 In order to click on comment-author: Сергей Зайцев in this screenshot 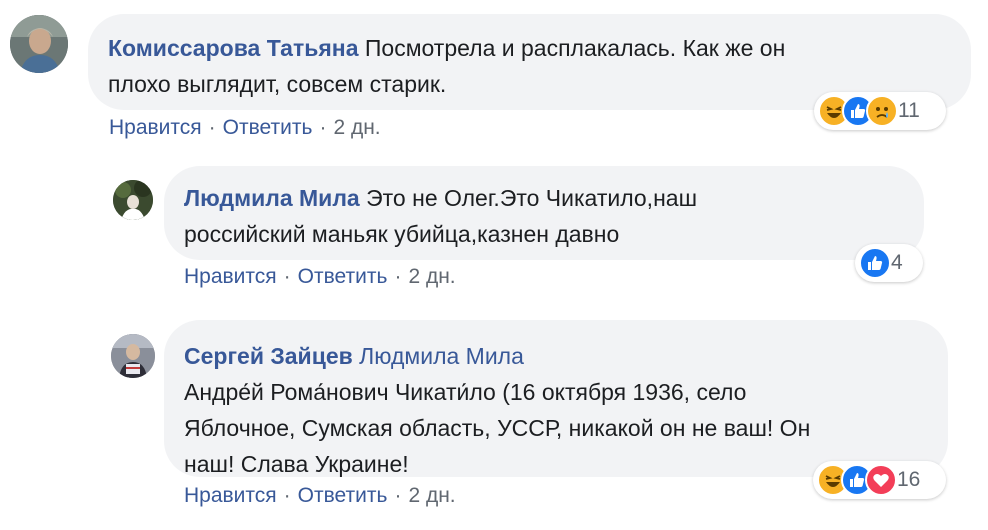, I will do `click(268, 356)`.